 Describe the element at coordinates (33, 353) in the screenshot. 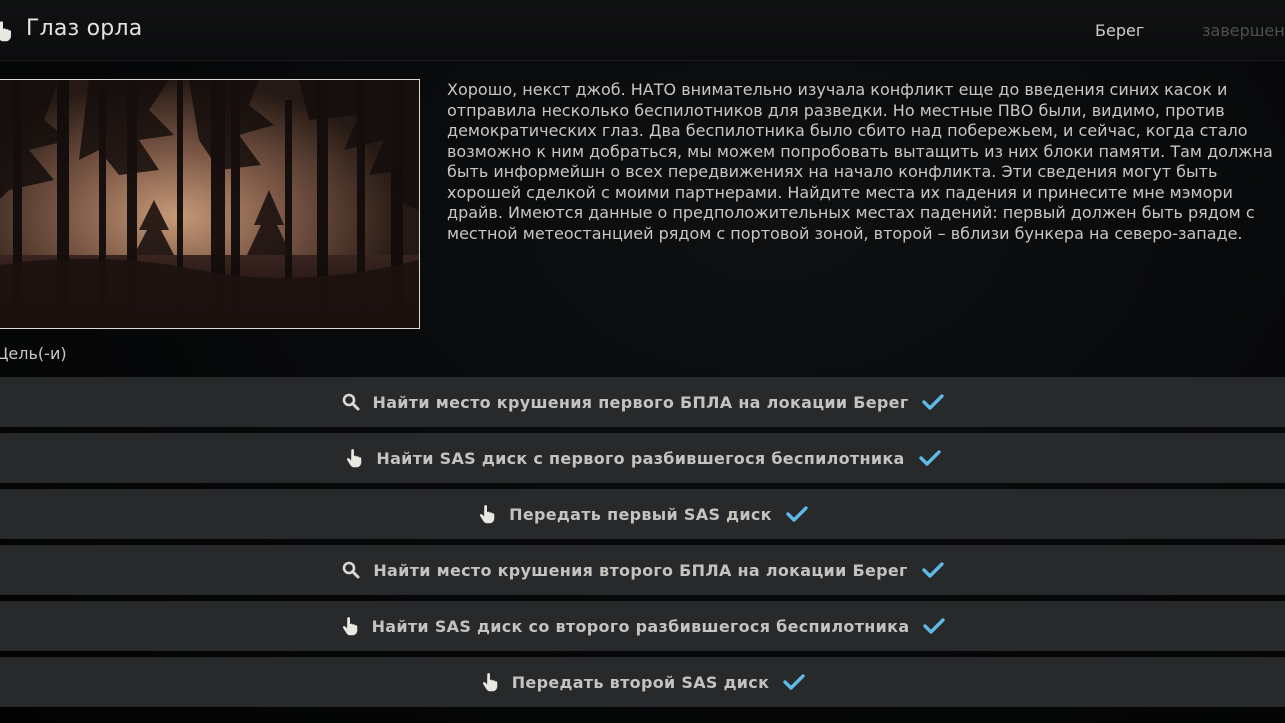

I see `objectives-label: Цель(-и)` at that location.